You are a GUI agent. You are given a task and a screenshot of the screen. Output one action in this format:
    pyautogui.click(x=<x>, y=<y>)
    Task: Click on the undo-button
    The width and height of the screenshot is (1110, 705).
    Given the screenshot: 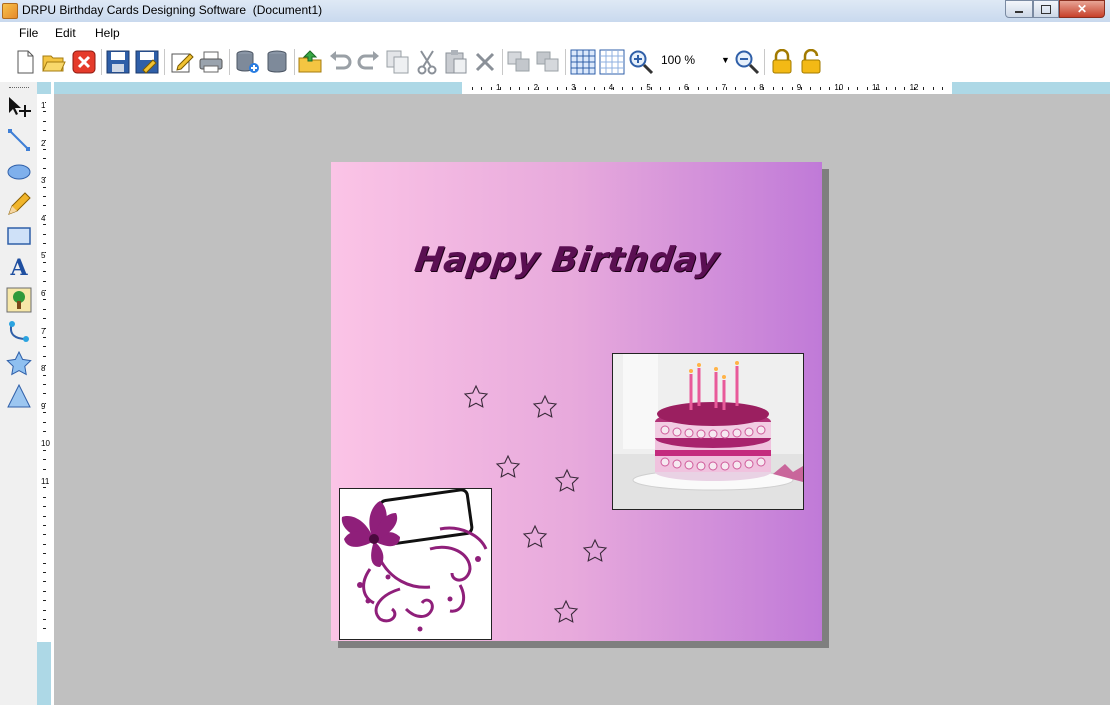 What is the action you would take?
    pyautogui.click(x=340, y=62)
    